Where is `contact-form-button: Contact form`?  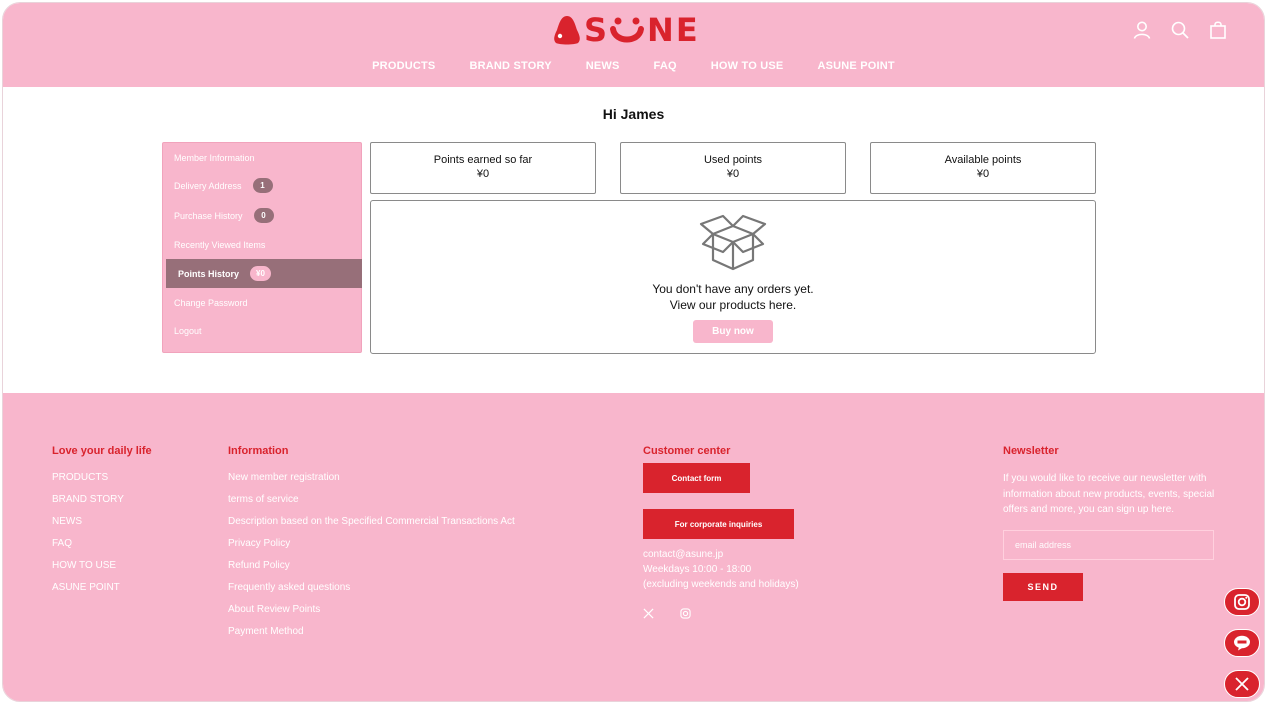
contact-form-button: Contact form is located at coordinates (696, 478).